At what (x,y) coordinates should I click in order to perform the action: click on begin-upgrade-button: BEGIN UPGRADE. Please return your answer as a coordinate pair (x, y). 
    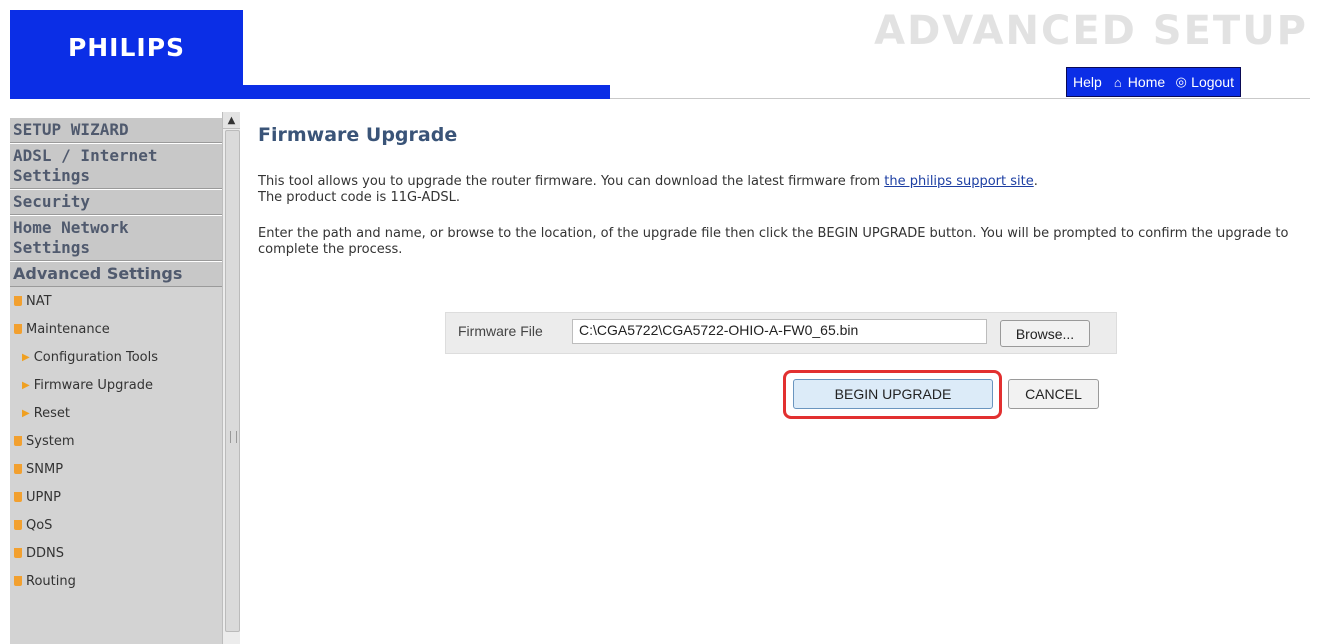
    Looking at the image, I should click on (893, 394).